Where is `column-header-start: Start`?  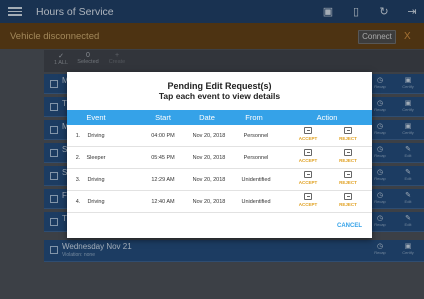 column-header-start: Start is located at coordinates (163, 117).